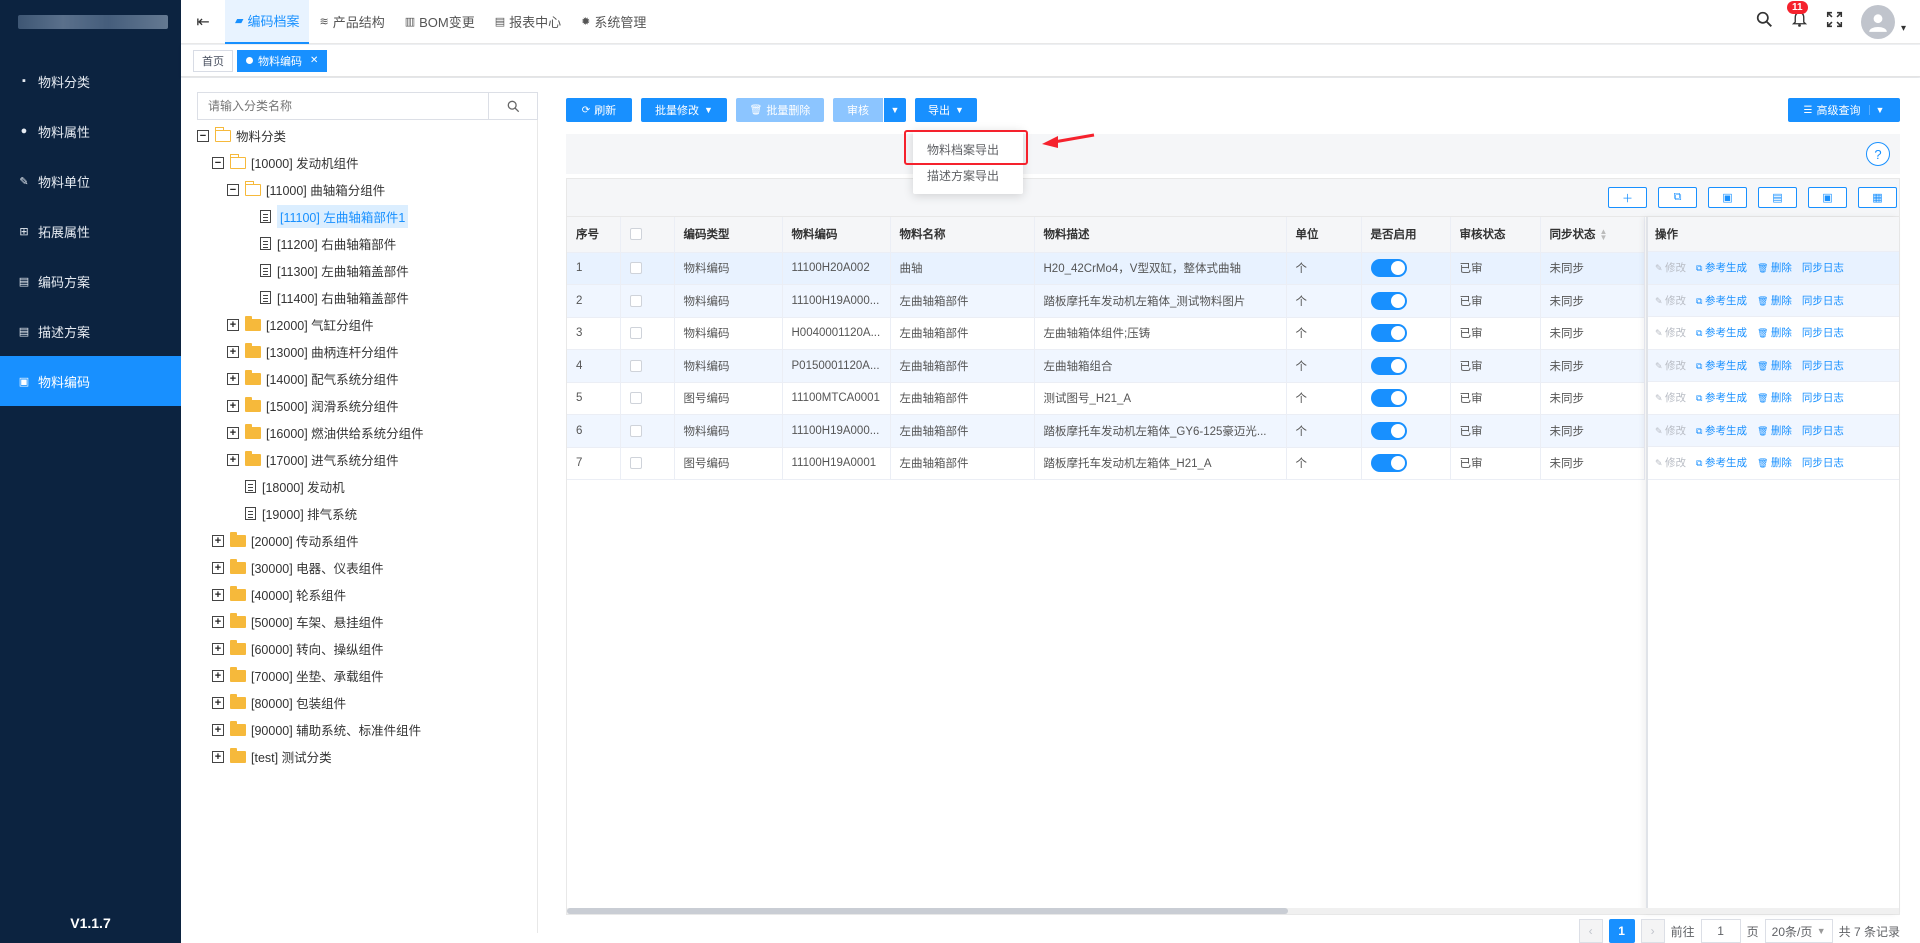  What do you see at coordinates (1621, 931) in the screenshot?
I see `page-number: 1` at bounding box center [1621, 931].